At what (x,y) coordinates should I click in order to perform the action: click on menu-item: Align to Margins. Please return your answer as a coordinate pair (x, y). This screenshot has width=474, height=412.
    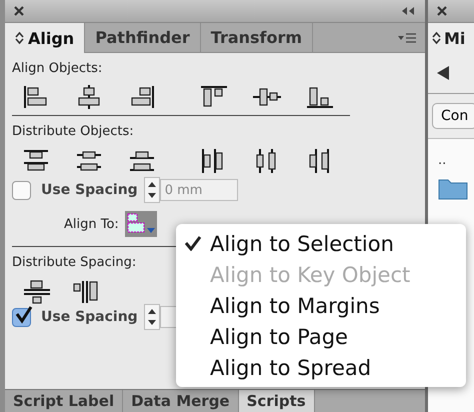
    Looking at the image, I should click on (321, 305).